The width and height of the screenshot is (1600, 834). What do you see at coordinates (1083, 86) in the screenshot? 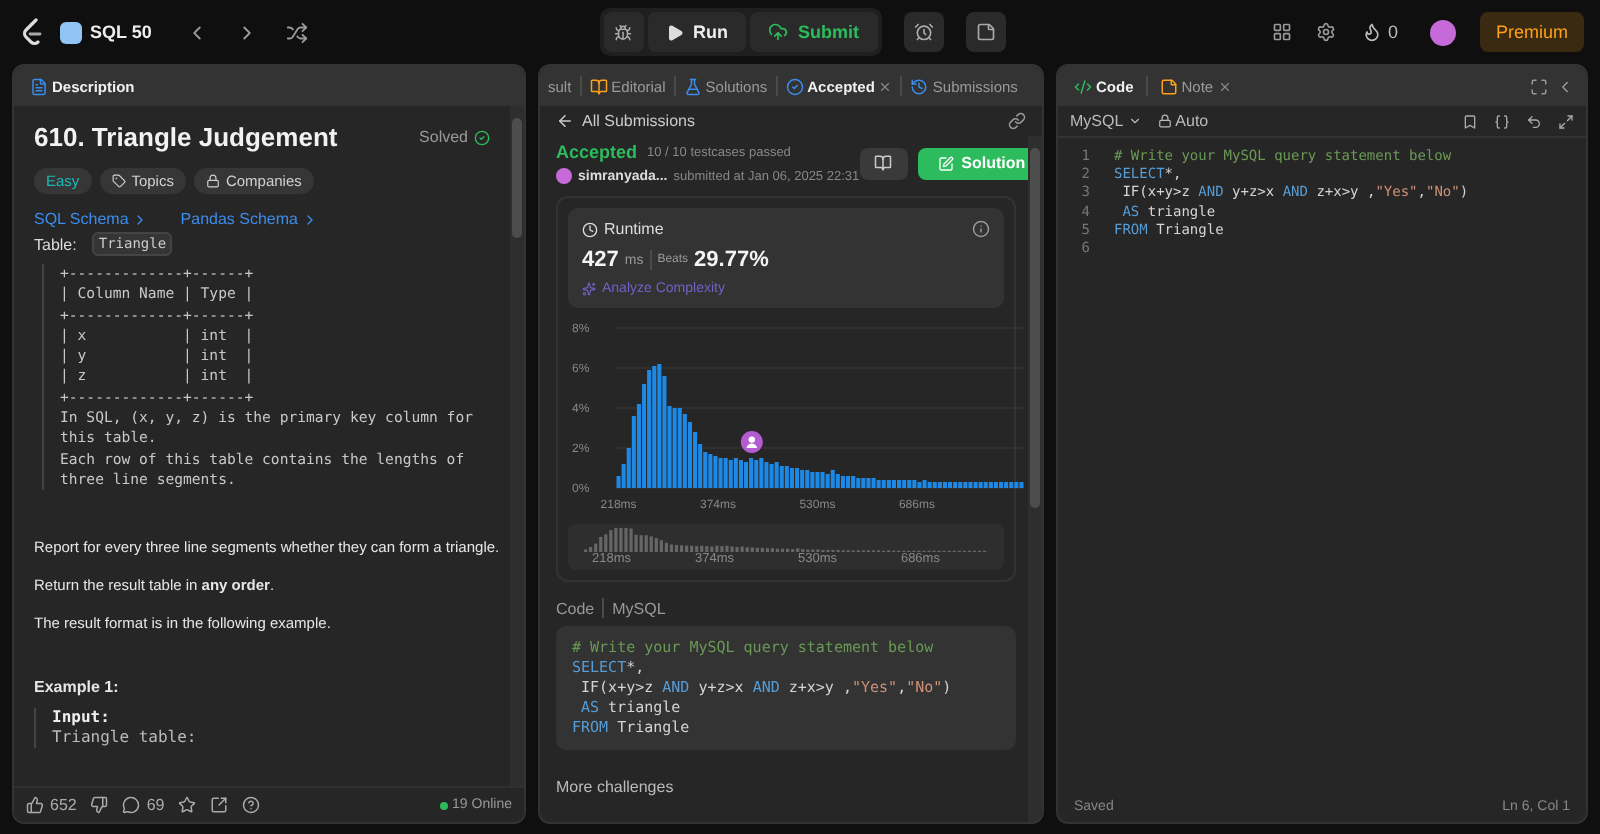
I see `code-icon` at bounding box center [1083, 86].